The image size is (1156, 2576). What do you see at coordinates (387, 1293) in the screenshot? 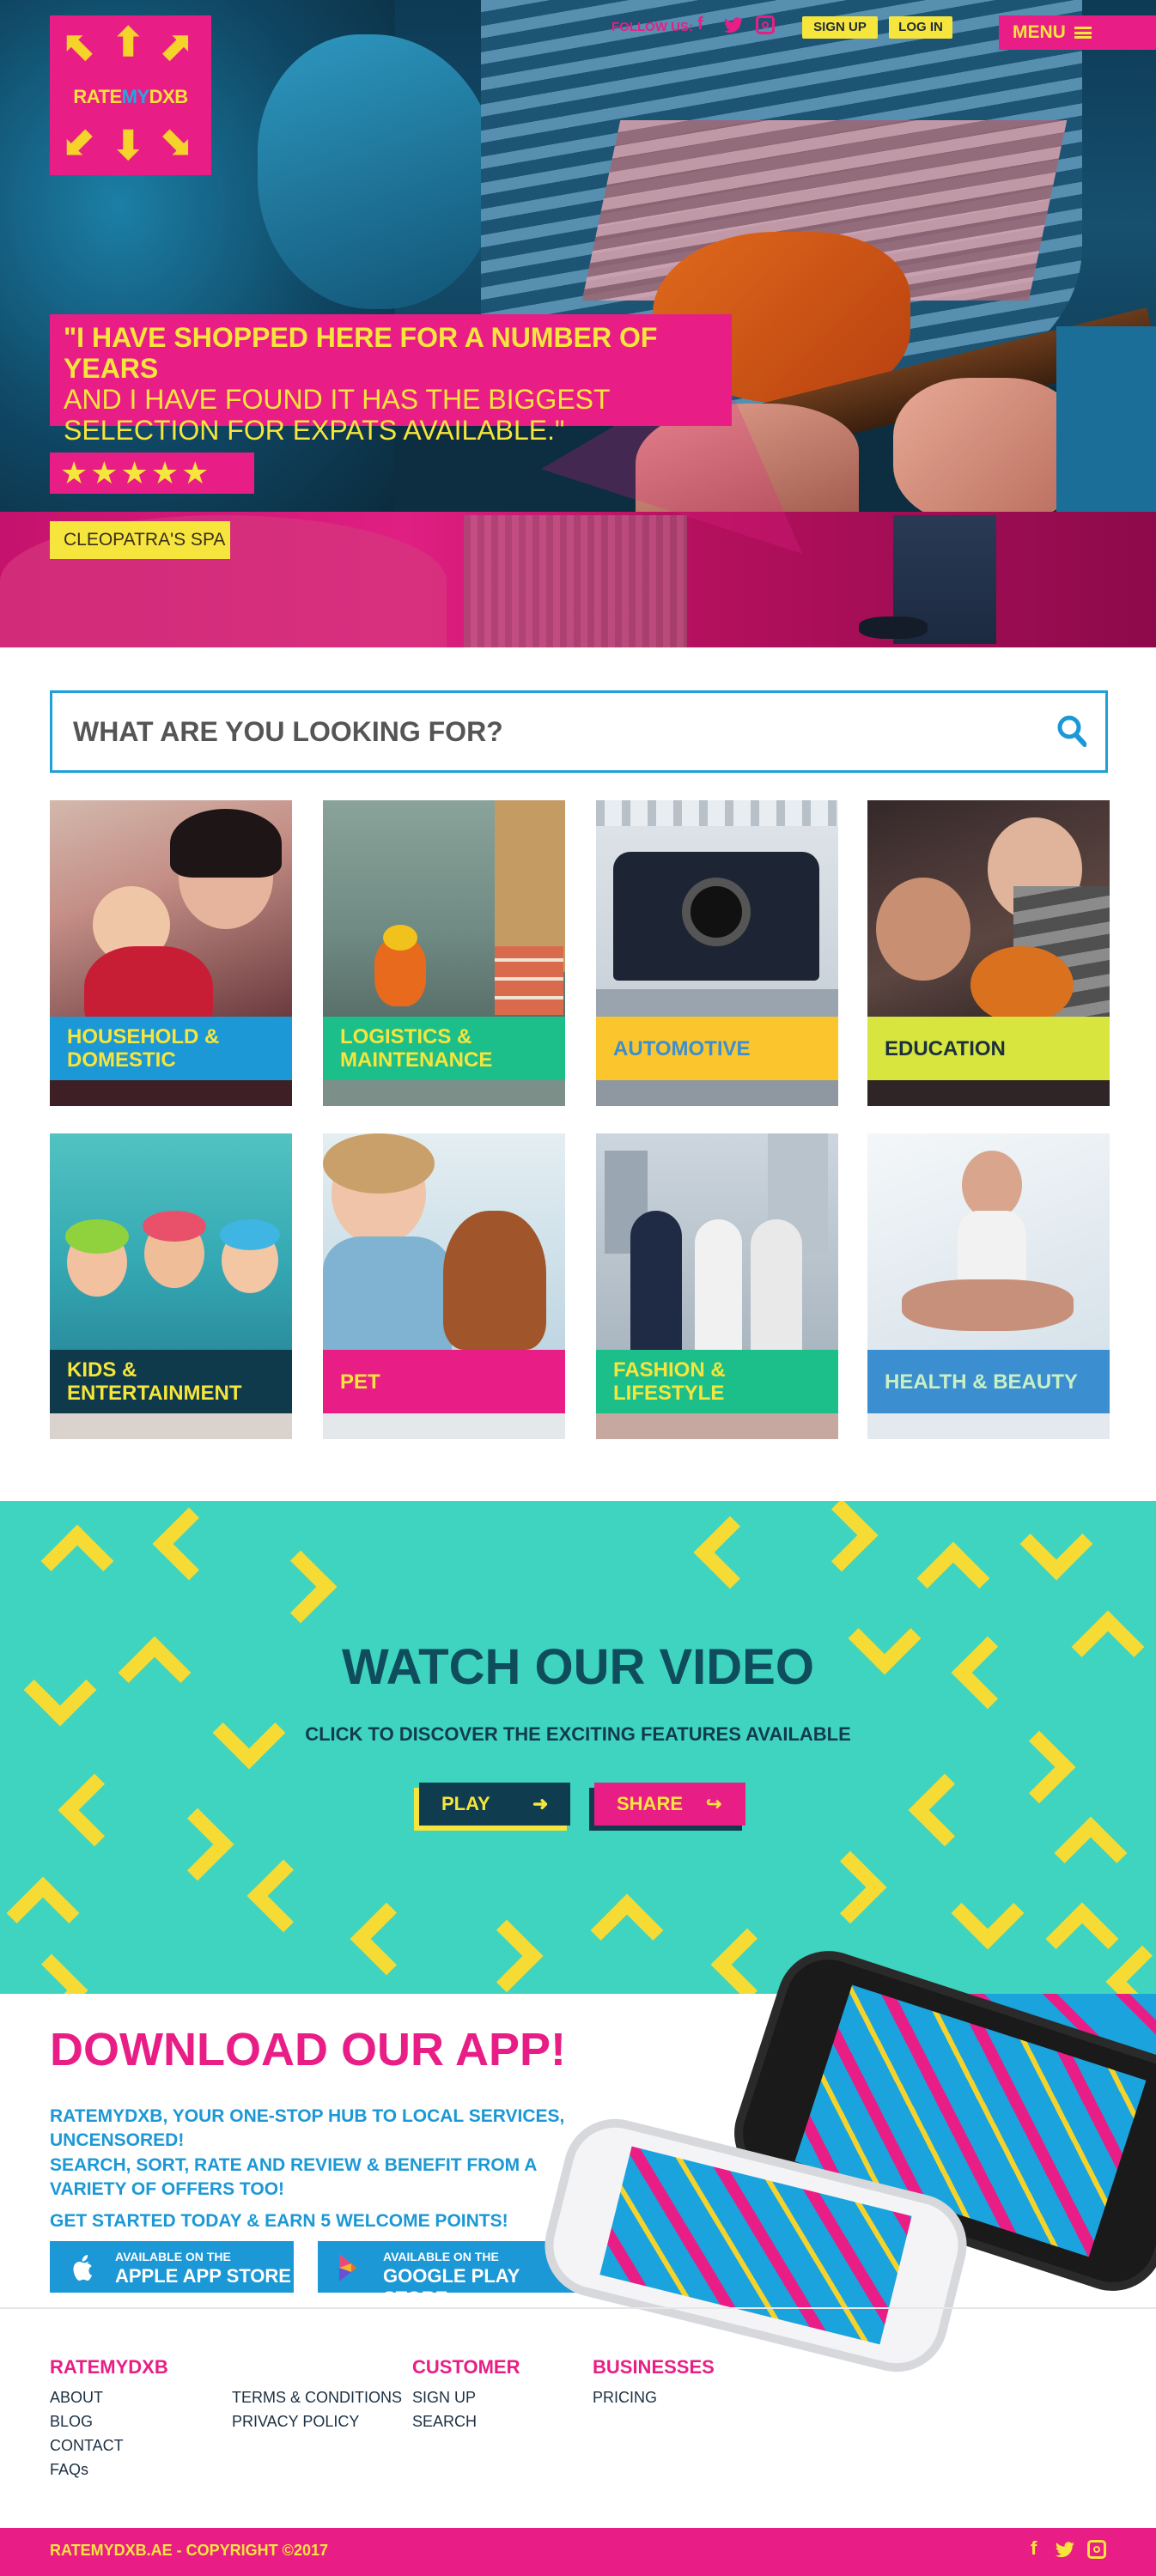
I see `pet-photo-coat` at bounding box center [387, 1293].